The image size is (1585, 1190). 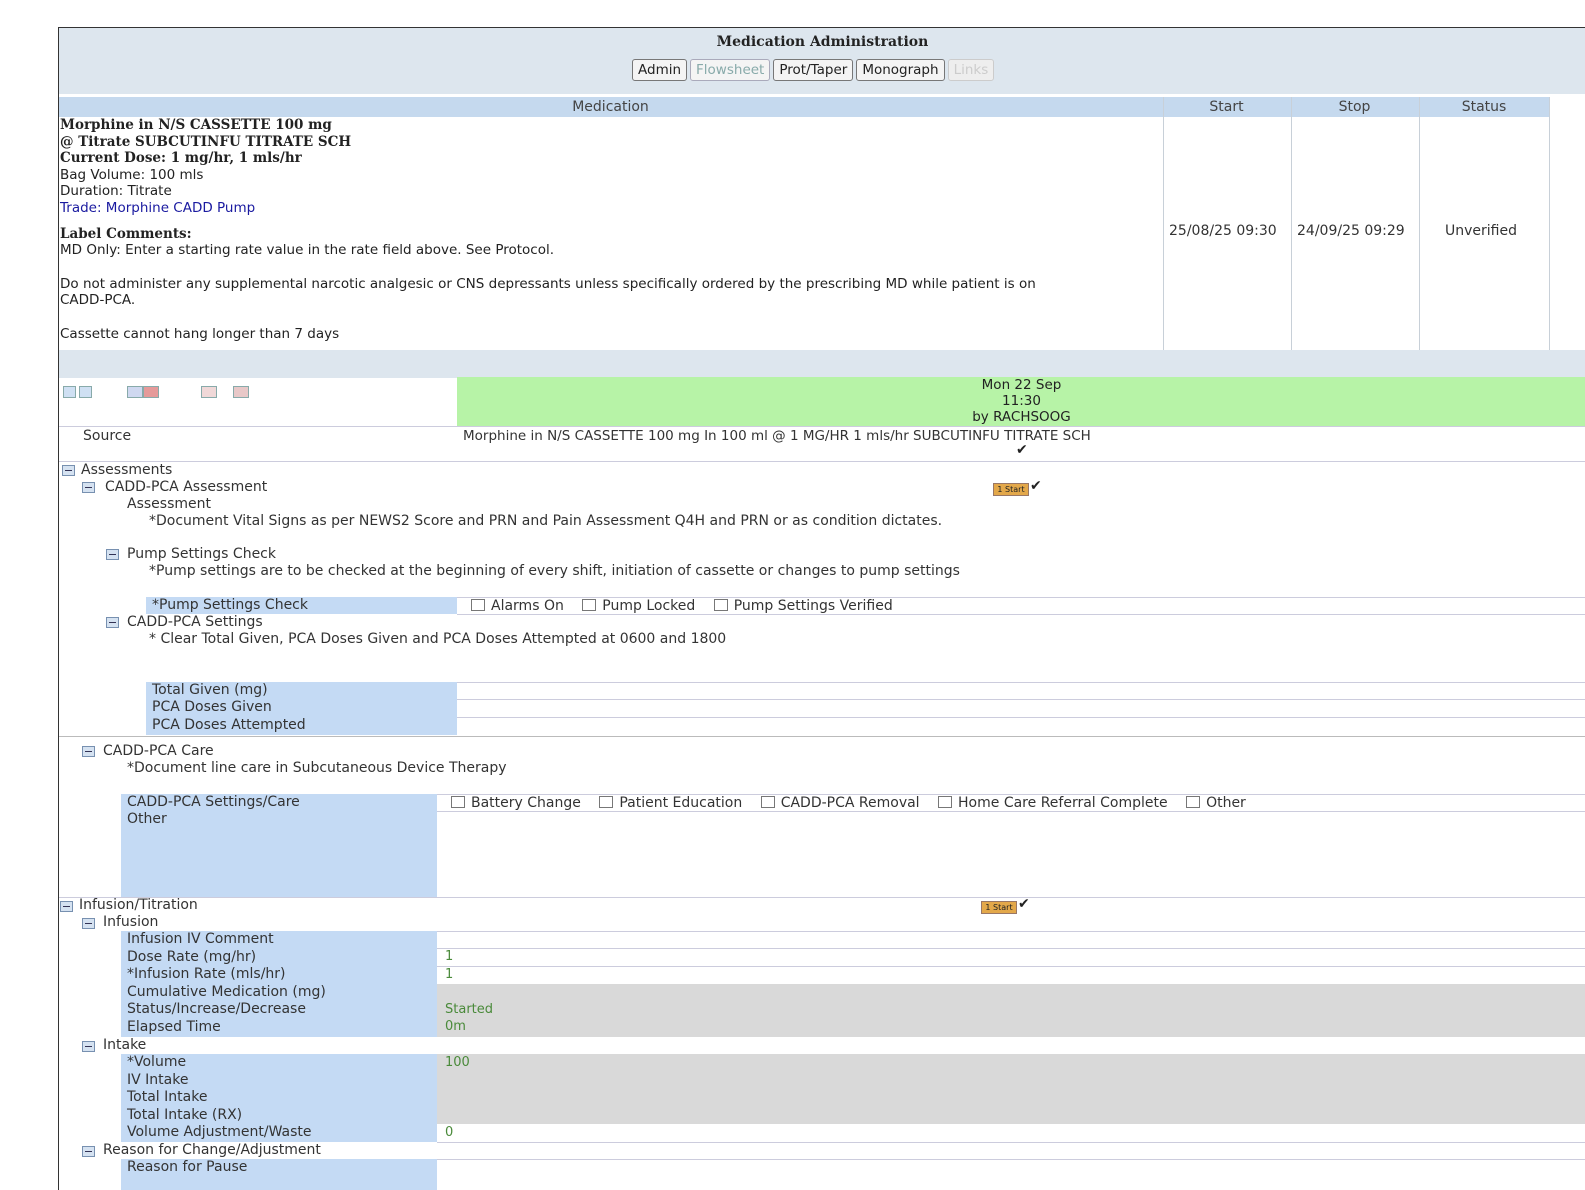 I want to click on cadd-pca-removal-checkbox: CADD-PCA Removal, so click(x=840, y=803).